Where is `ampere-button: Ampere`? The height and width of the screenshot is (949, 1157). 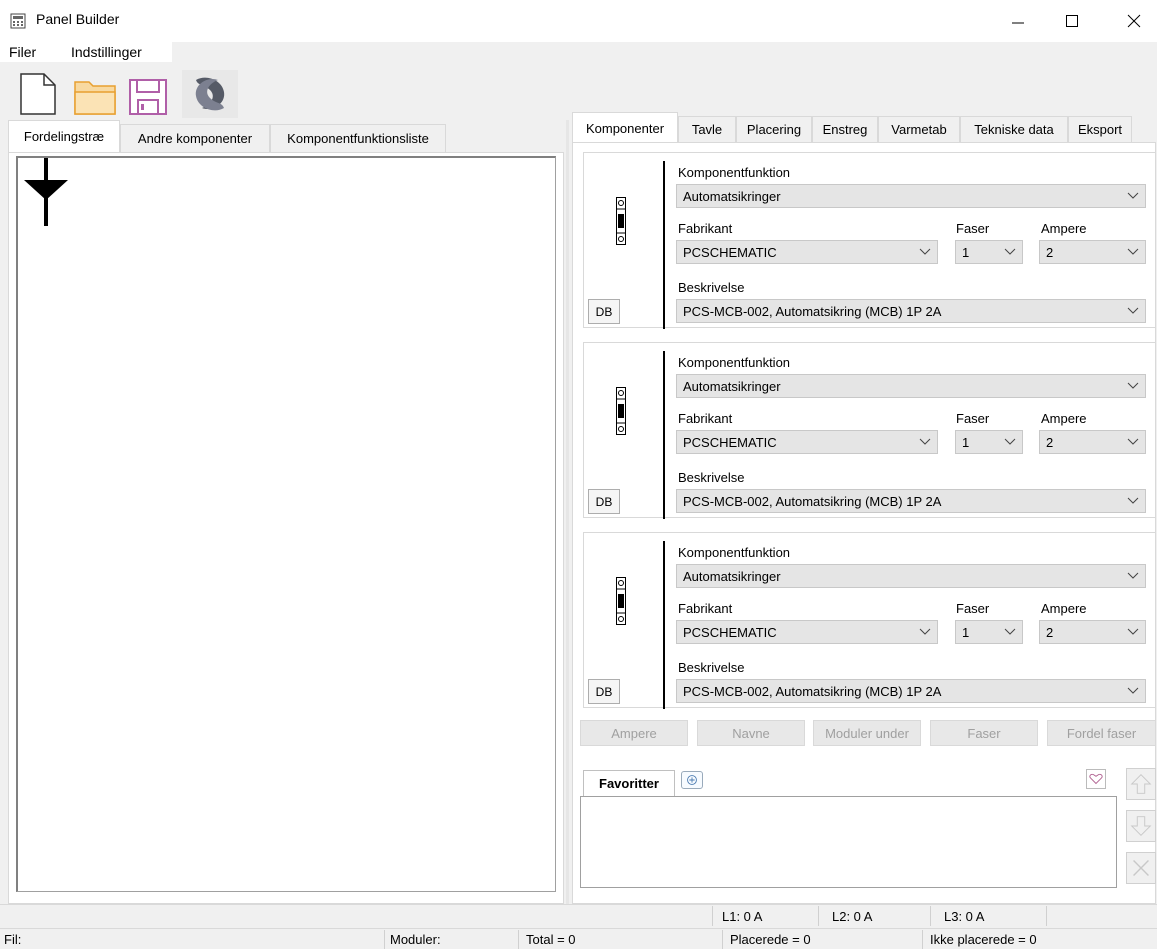
ampere-button: Ampere is located at coordinates (634, 733).